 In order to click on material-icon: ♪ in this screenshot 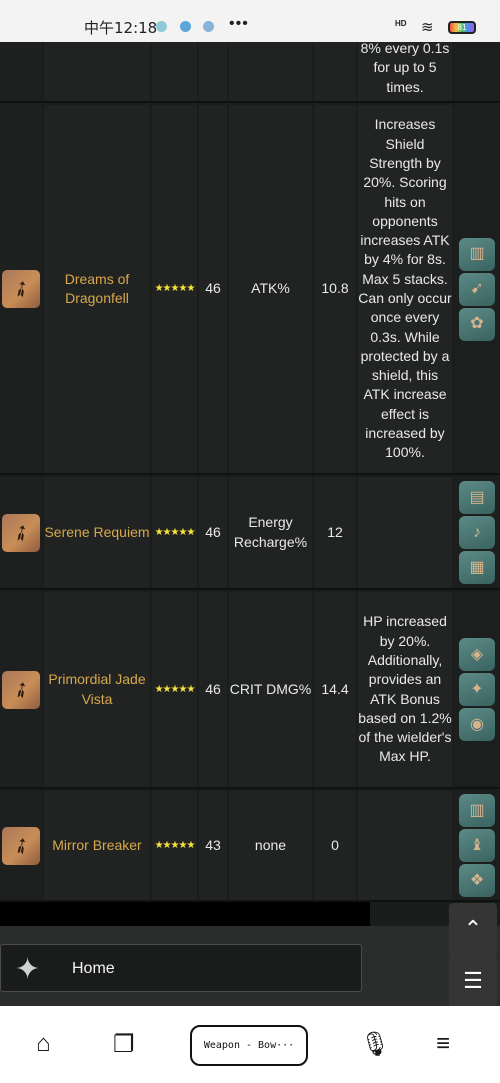, I will do `click(477, 532)`.